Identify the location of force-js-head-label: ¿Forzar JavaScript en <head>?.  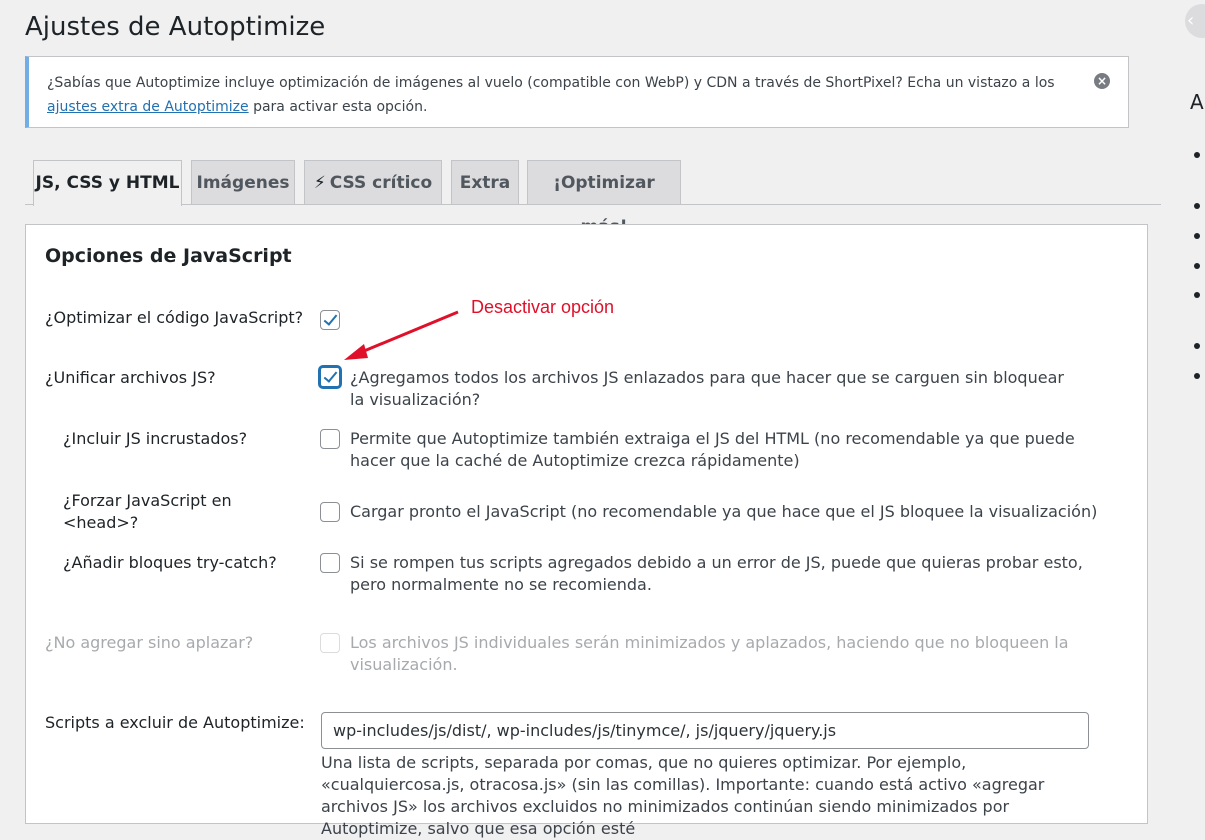
(159, 512).